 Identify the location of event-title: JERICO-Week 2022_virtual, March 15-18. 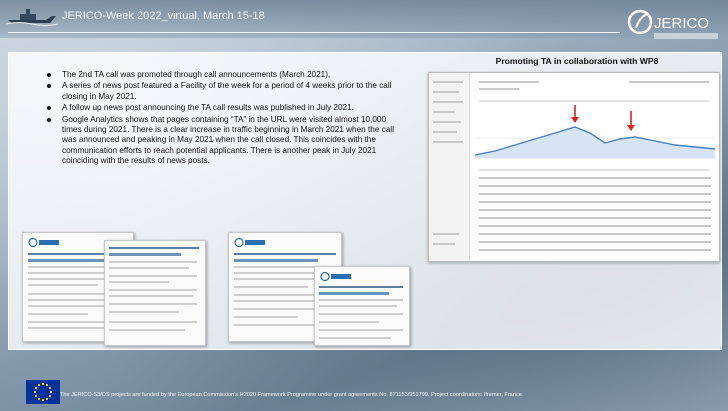
(163, 16).